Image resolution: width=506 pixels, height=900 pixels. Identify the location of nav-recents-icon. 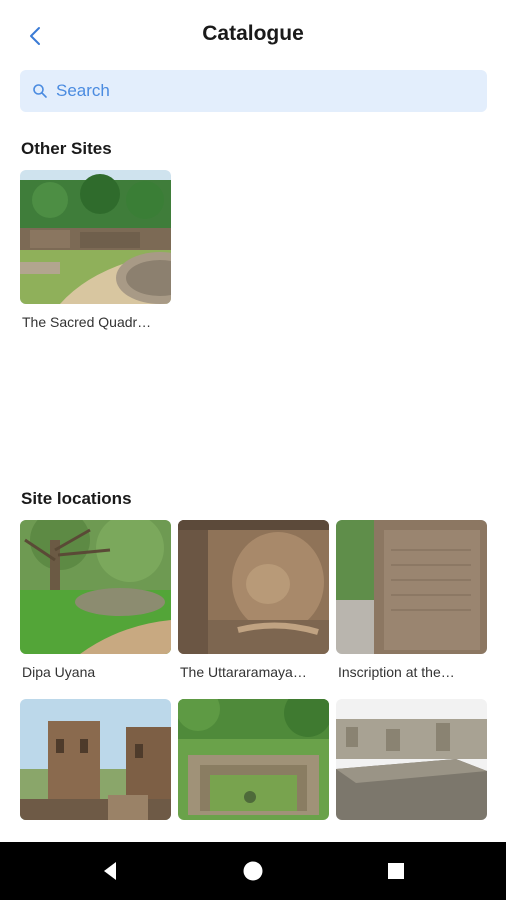
(396, 871).